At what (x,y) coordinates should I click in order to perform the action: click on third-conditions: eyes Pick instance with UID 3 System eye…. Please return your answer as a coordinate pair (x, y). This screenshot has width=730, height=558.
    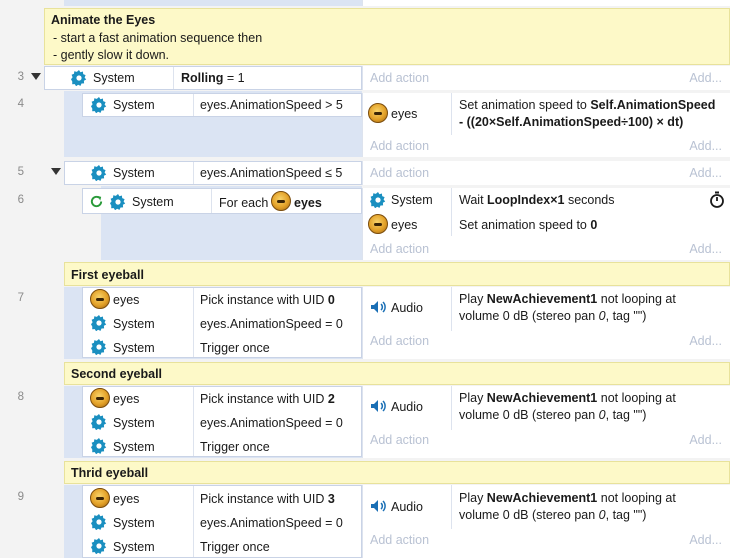
    Looking at the image, I should click on (222, 521).